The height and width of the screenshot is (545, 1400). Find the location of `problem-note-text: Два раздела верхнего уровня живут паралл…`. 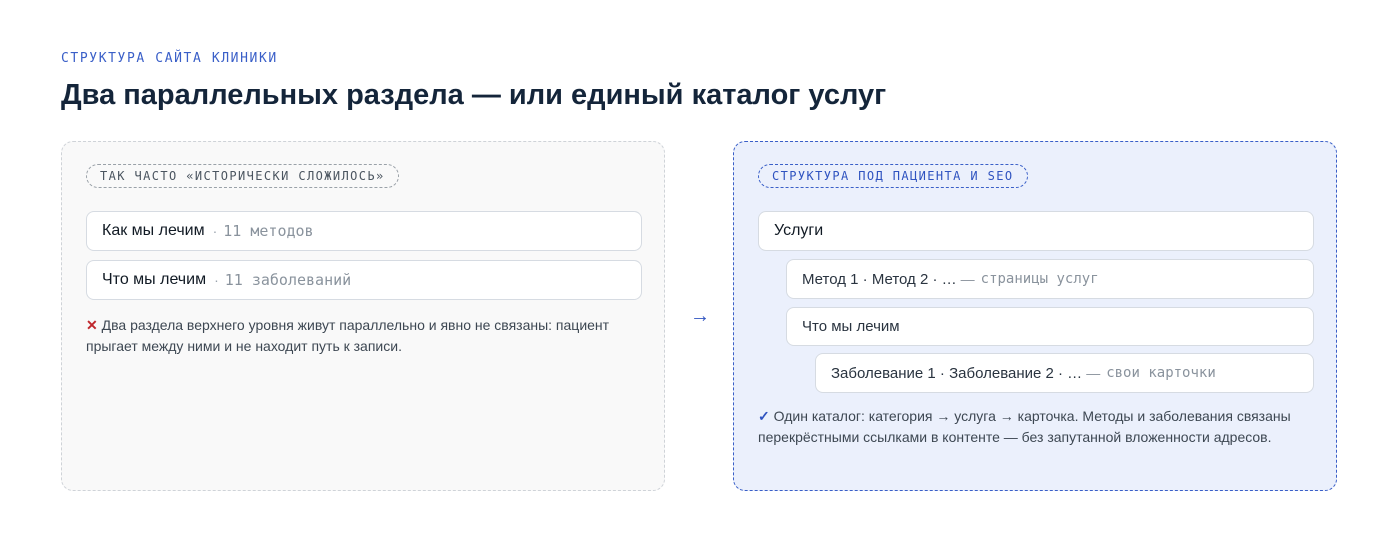

problem-note-text: Два раздела верхнего уровня живут паралл… is located at coordinates (348, 335).